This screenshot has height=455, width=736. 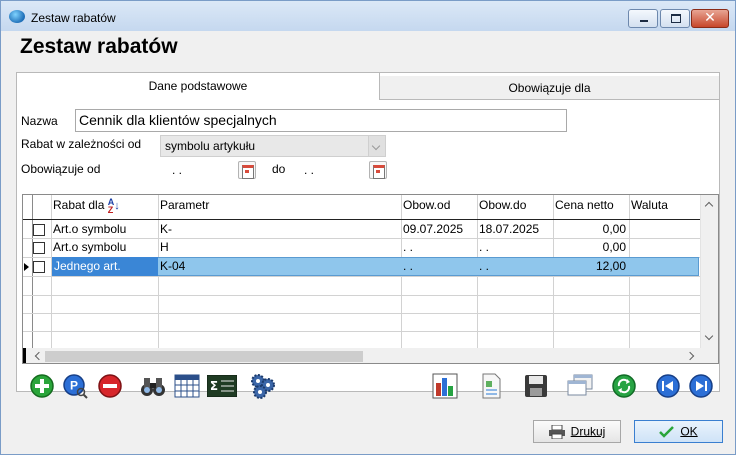 I want to click on vertical-scrollbar, so click(x=709, y=271).